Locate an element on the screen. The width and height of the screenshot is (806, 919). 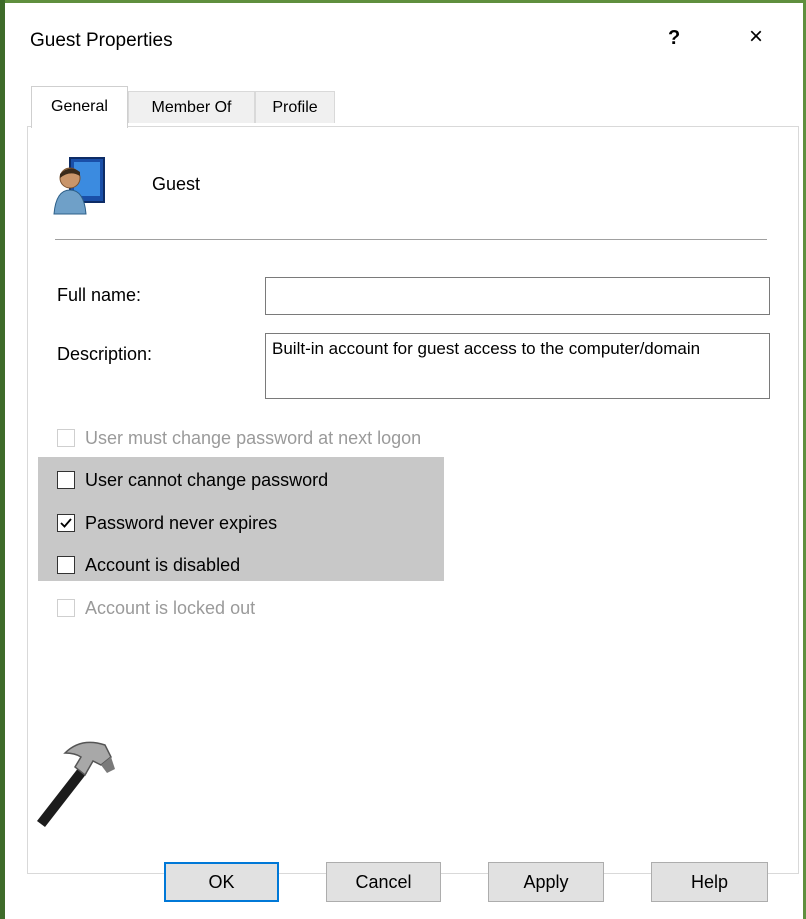
header-separator is located at coordinates (411, 239).